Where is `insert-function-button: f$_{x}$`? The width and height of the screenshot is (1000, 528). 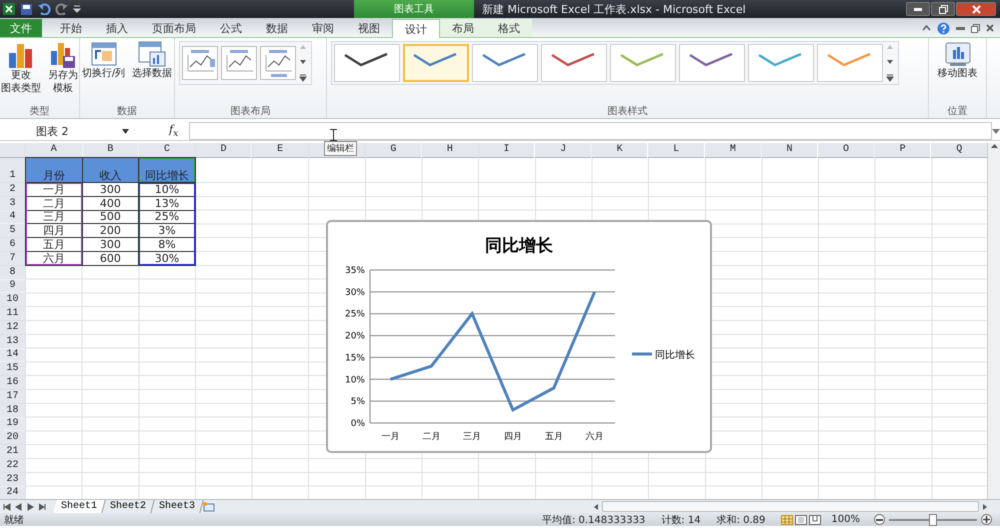
insert-function-button: f$_{x}$ is located at coordinates (177, 131).